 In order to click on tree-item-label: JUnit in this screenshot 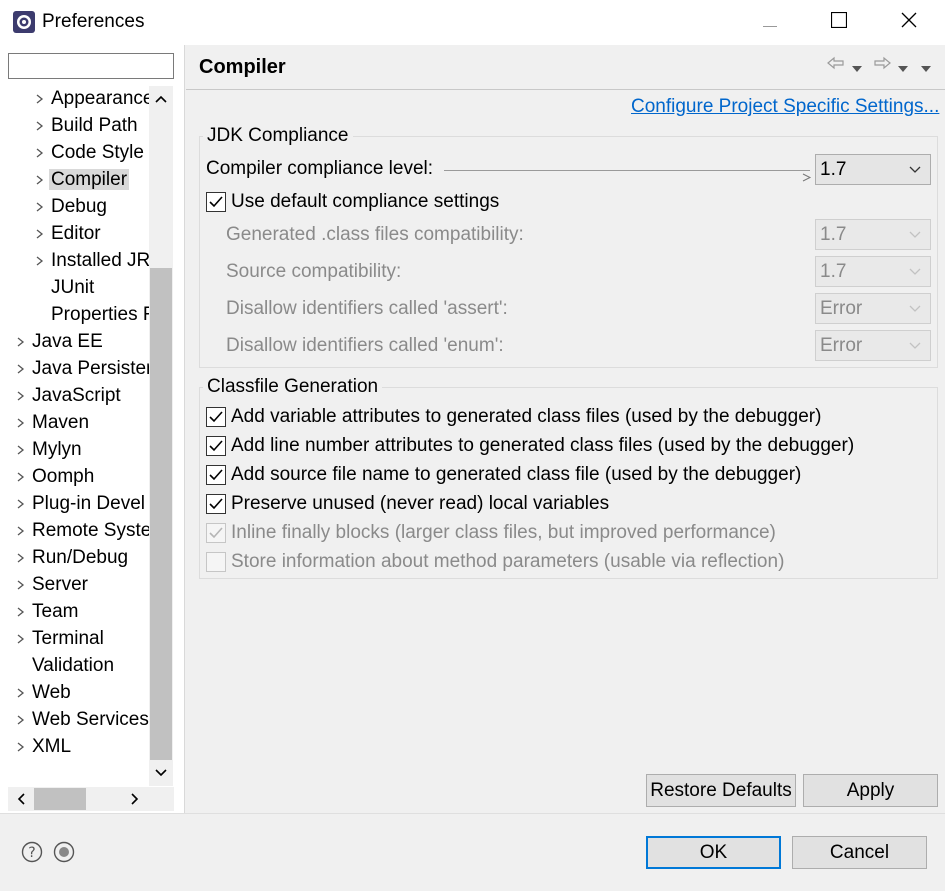, I will do `click(73, 287)`.